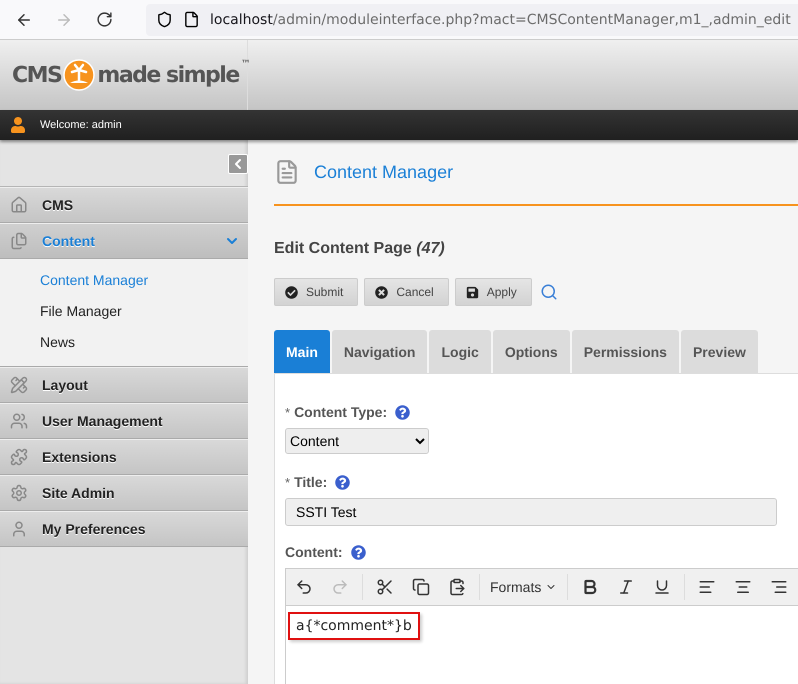 This screenshot has width=798, height=684. I want to click on apply-button: Apply, so click(493, 292).